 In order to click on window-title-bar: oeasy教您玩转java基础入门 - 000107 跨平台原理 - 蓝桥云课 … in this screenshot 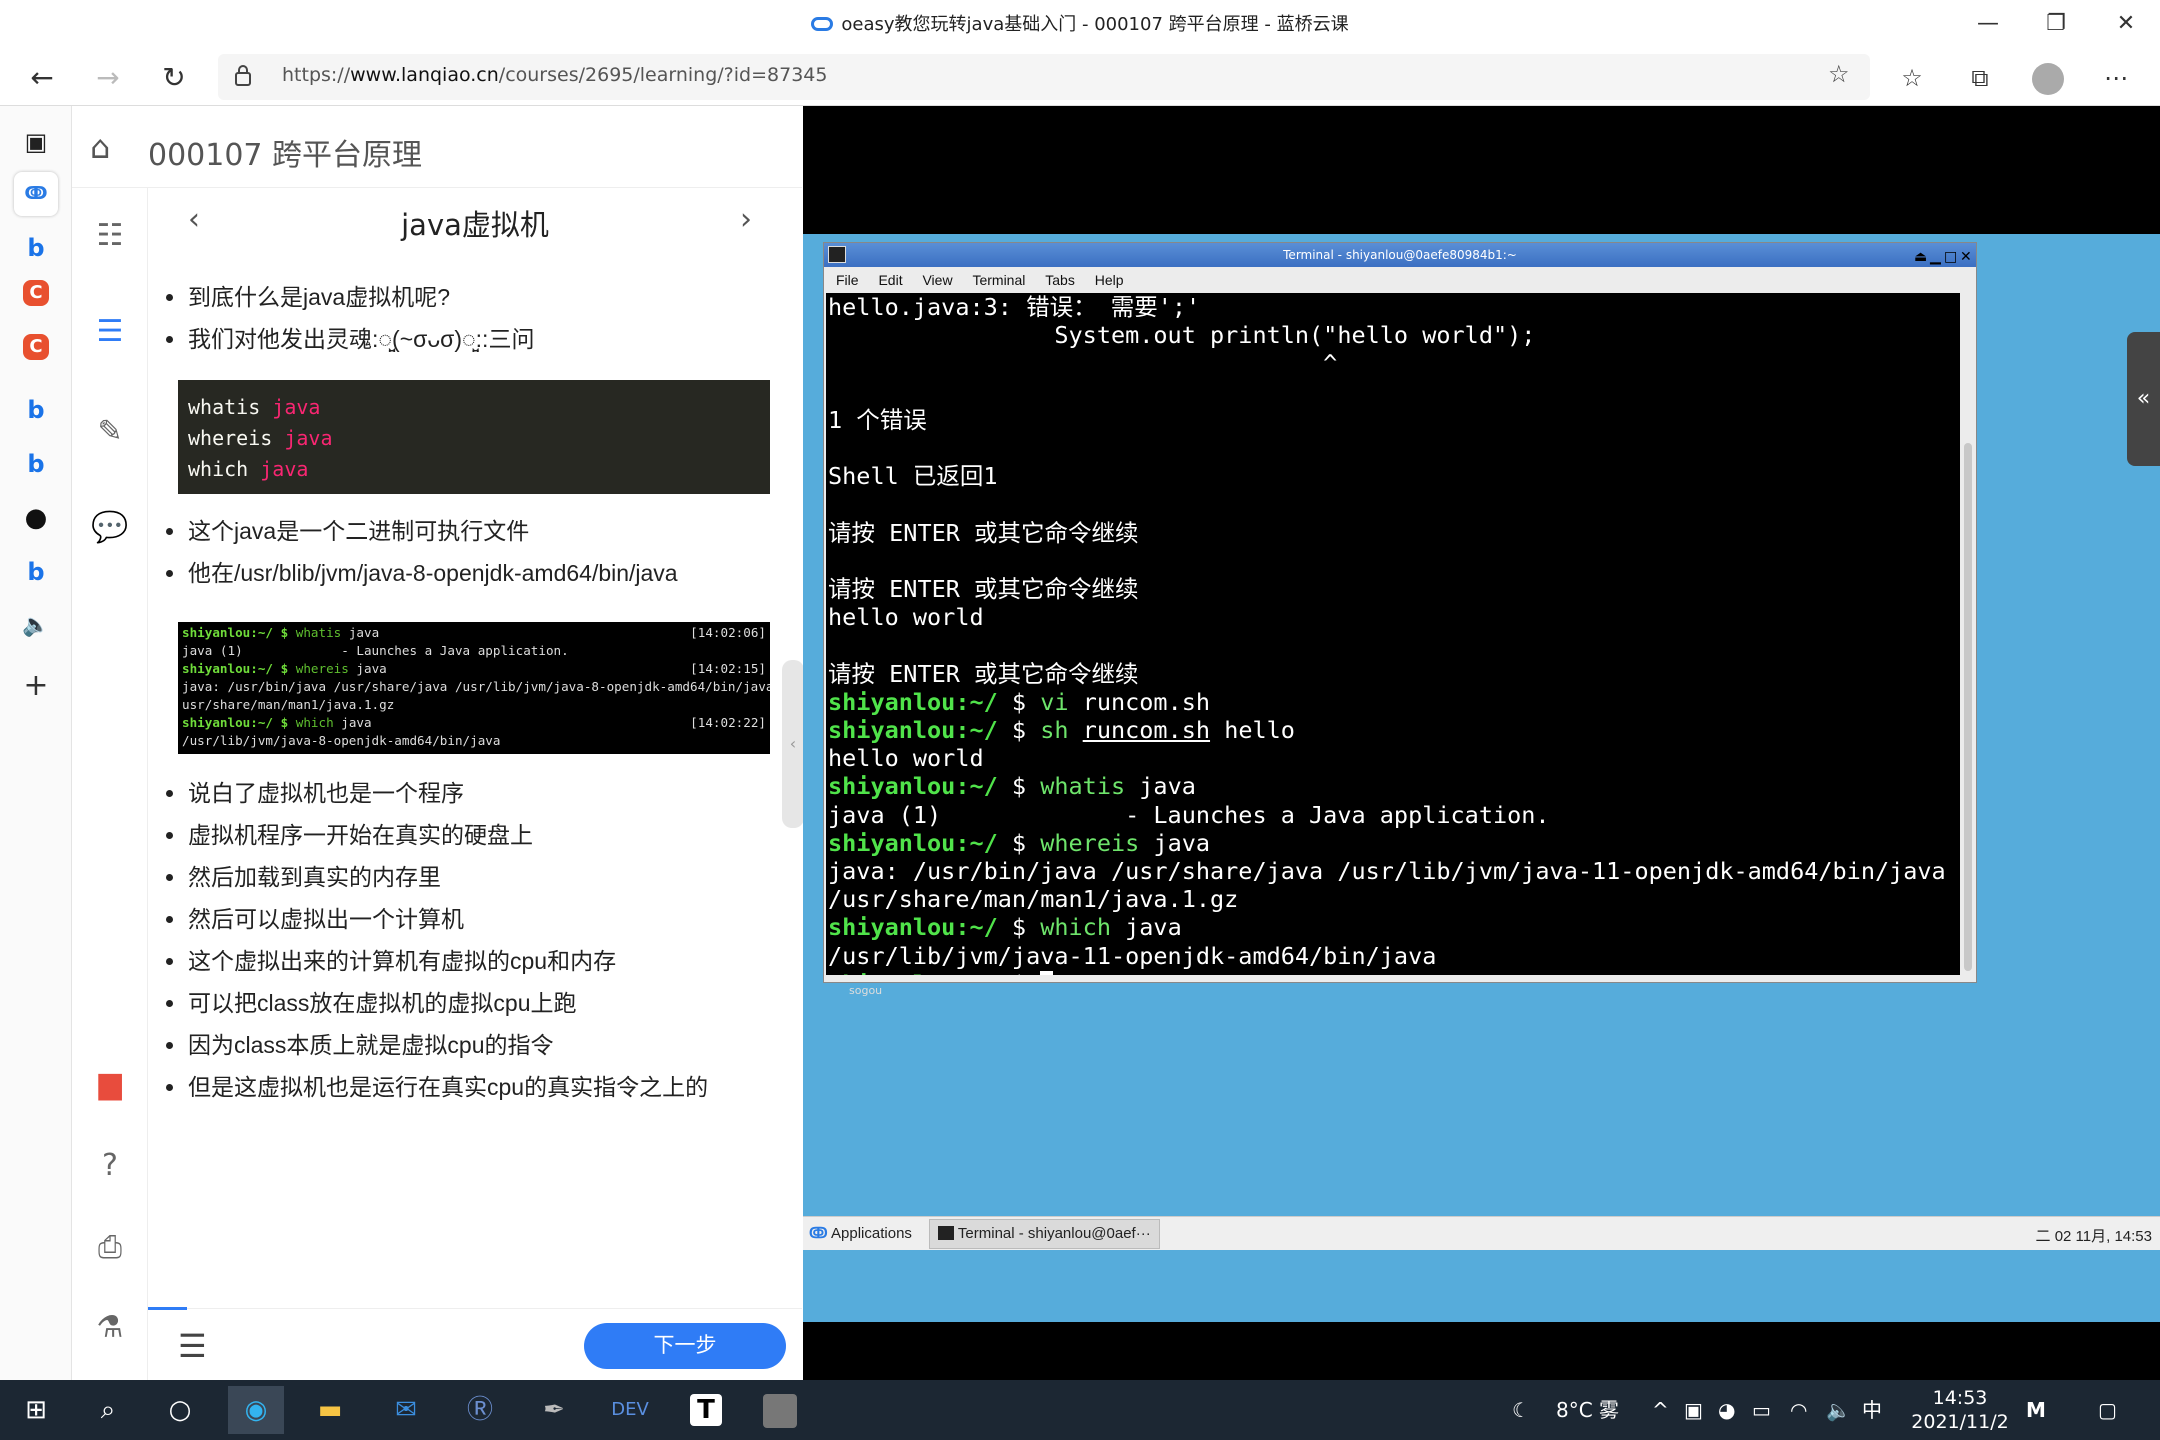, I will do `click(1080, 24)`.